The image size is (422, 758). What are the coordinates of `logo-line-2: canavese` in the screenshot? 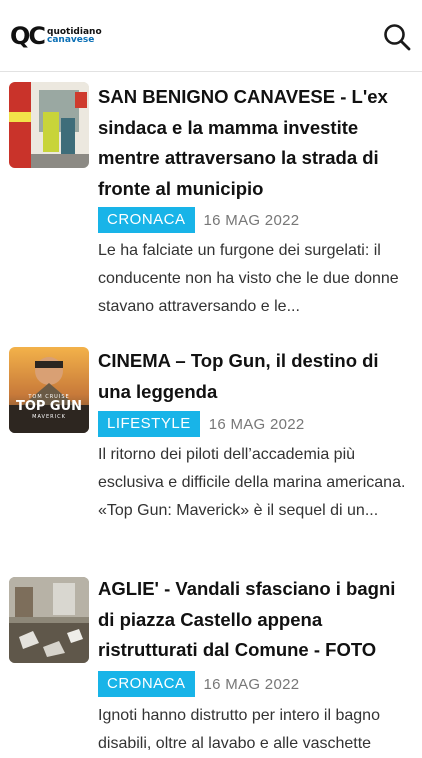 It's located at (71, 40).